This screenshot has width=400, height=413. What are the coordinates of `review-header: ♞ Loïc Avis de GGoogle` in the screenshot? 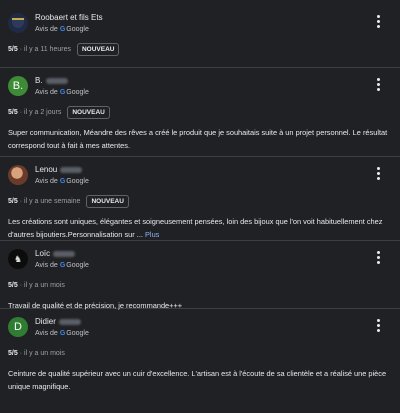 It's located at (200, 264).